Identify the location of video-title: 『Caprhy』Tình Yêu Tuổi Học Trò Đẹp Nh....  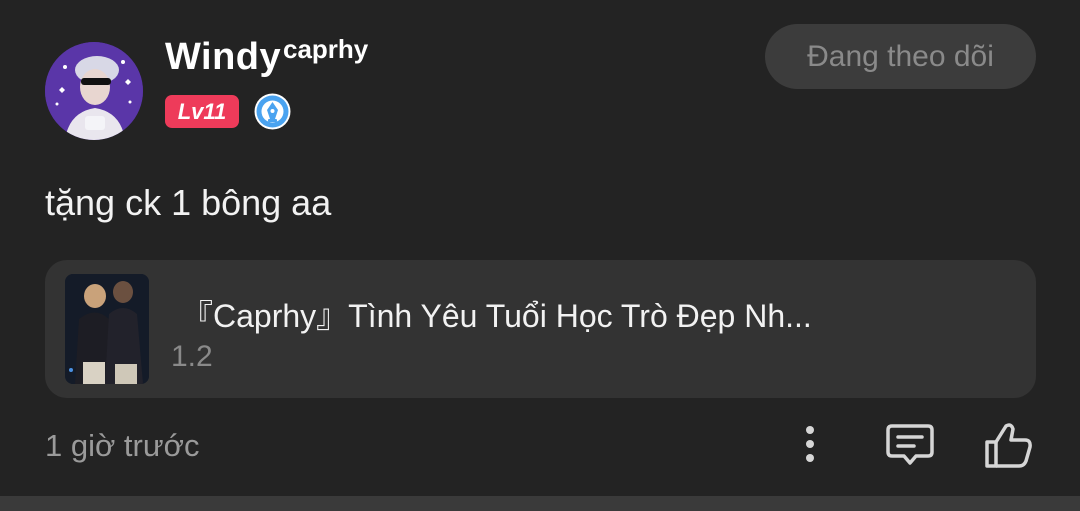
(496, 316).